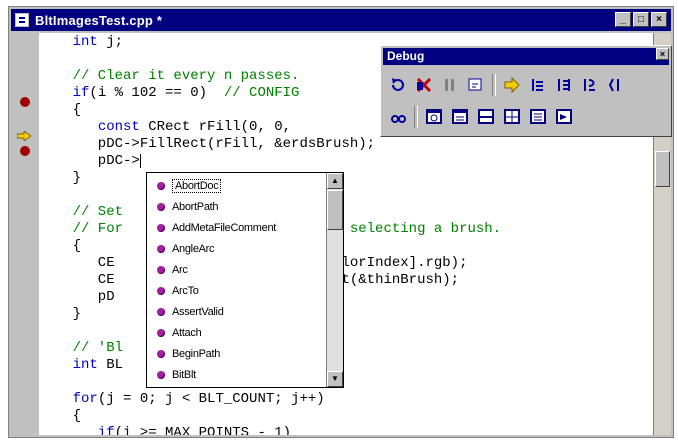  Describe the element at coordinates (180, 269) in the screenshot. I see `autocomplete-item-label: Arc` at that location.